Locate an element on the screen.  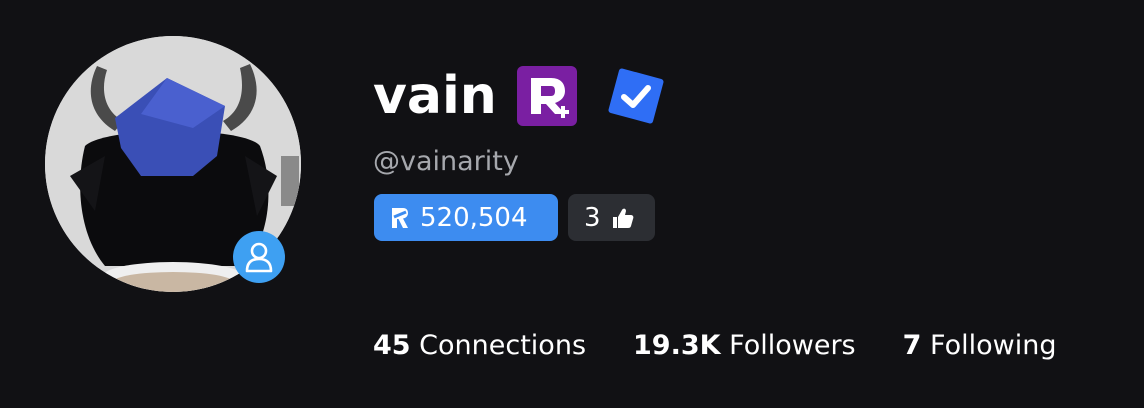
following-count: 7 is located at coordinates (912, 345).